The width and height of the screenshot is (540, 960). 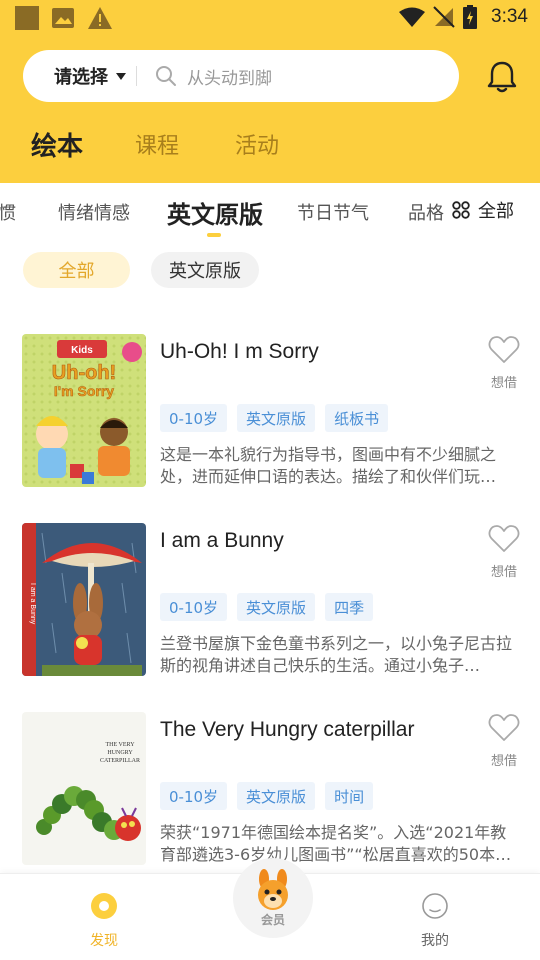 I want to click on book-title: Uh-Oh! I m Sorry, so click(x=239, y=352).